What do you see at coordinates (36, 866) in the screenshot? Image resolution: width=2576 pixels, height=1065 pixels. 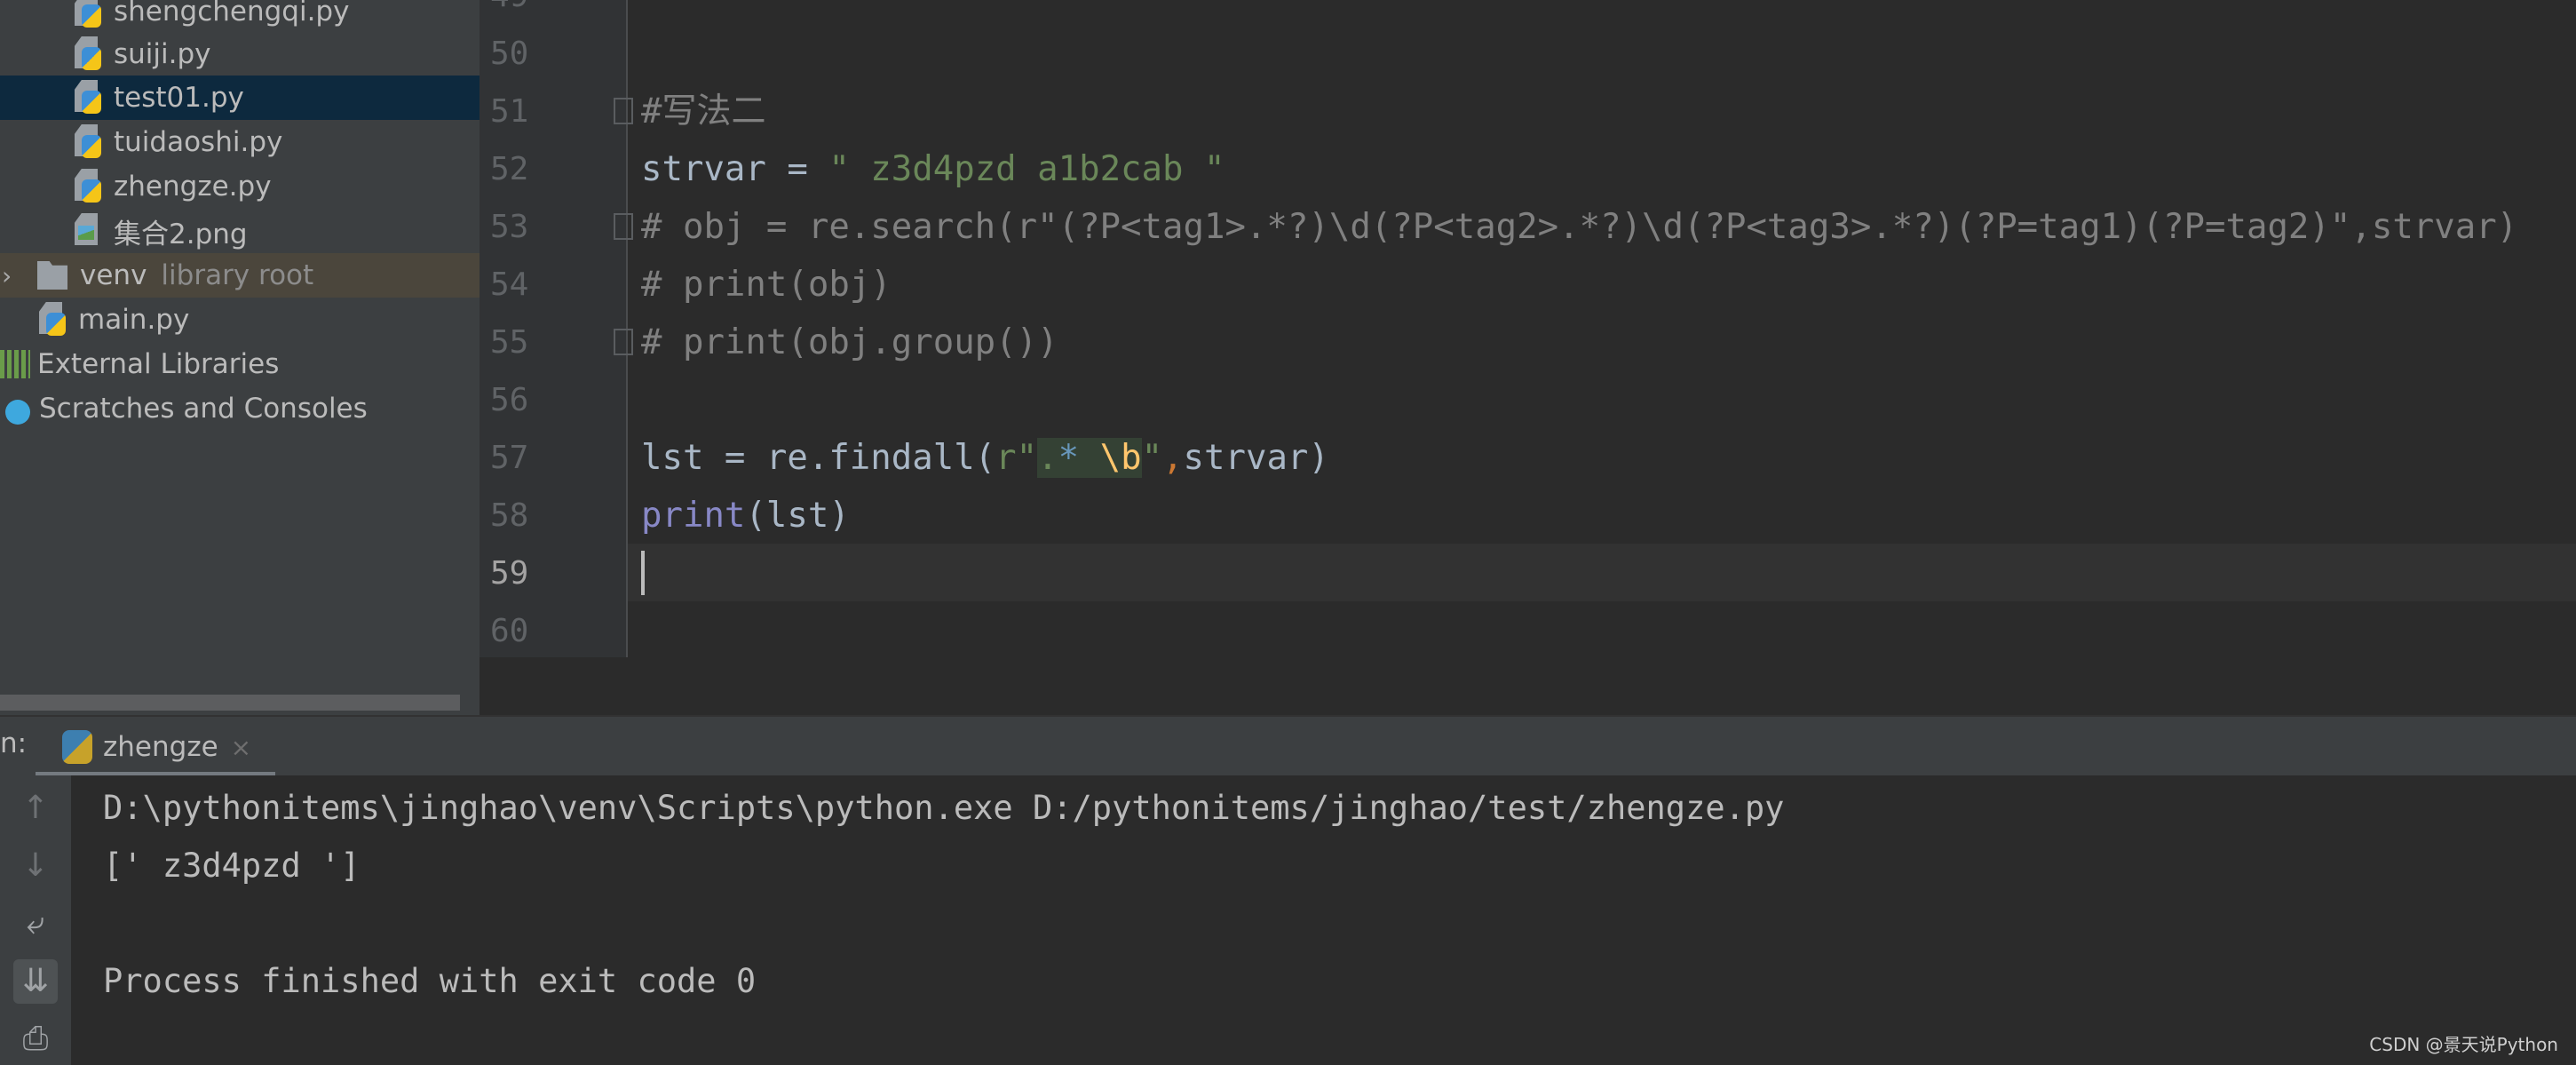 I see `down-arrow-icon: ↓` at bounding box center [36, 866].